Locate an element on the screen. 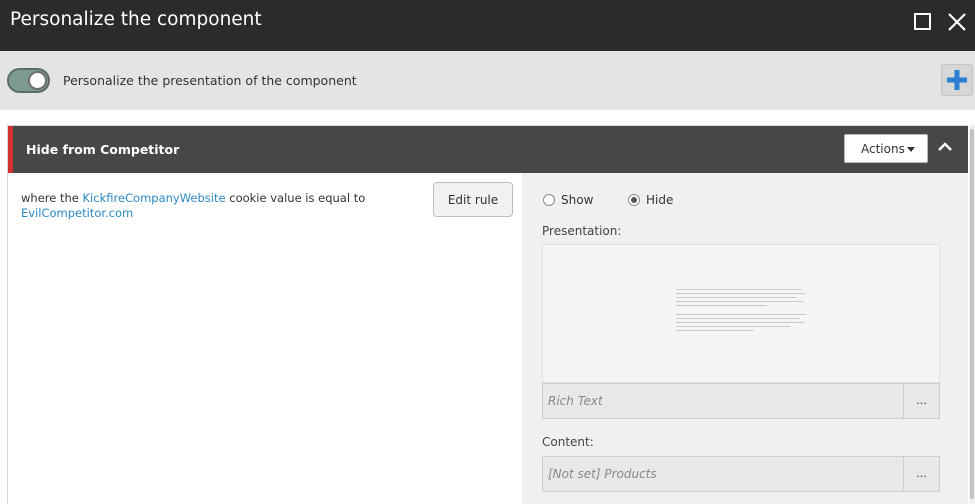 The image size is (975, 504). add-rule-button is located at coordinates (957, 80).